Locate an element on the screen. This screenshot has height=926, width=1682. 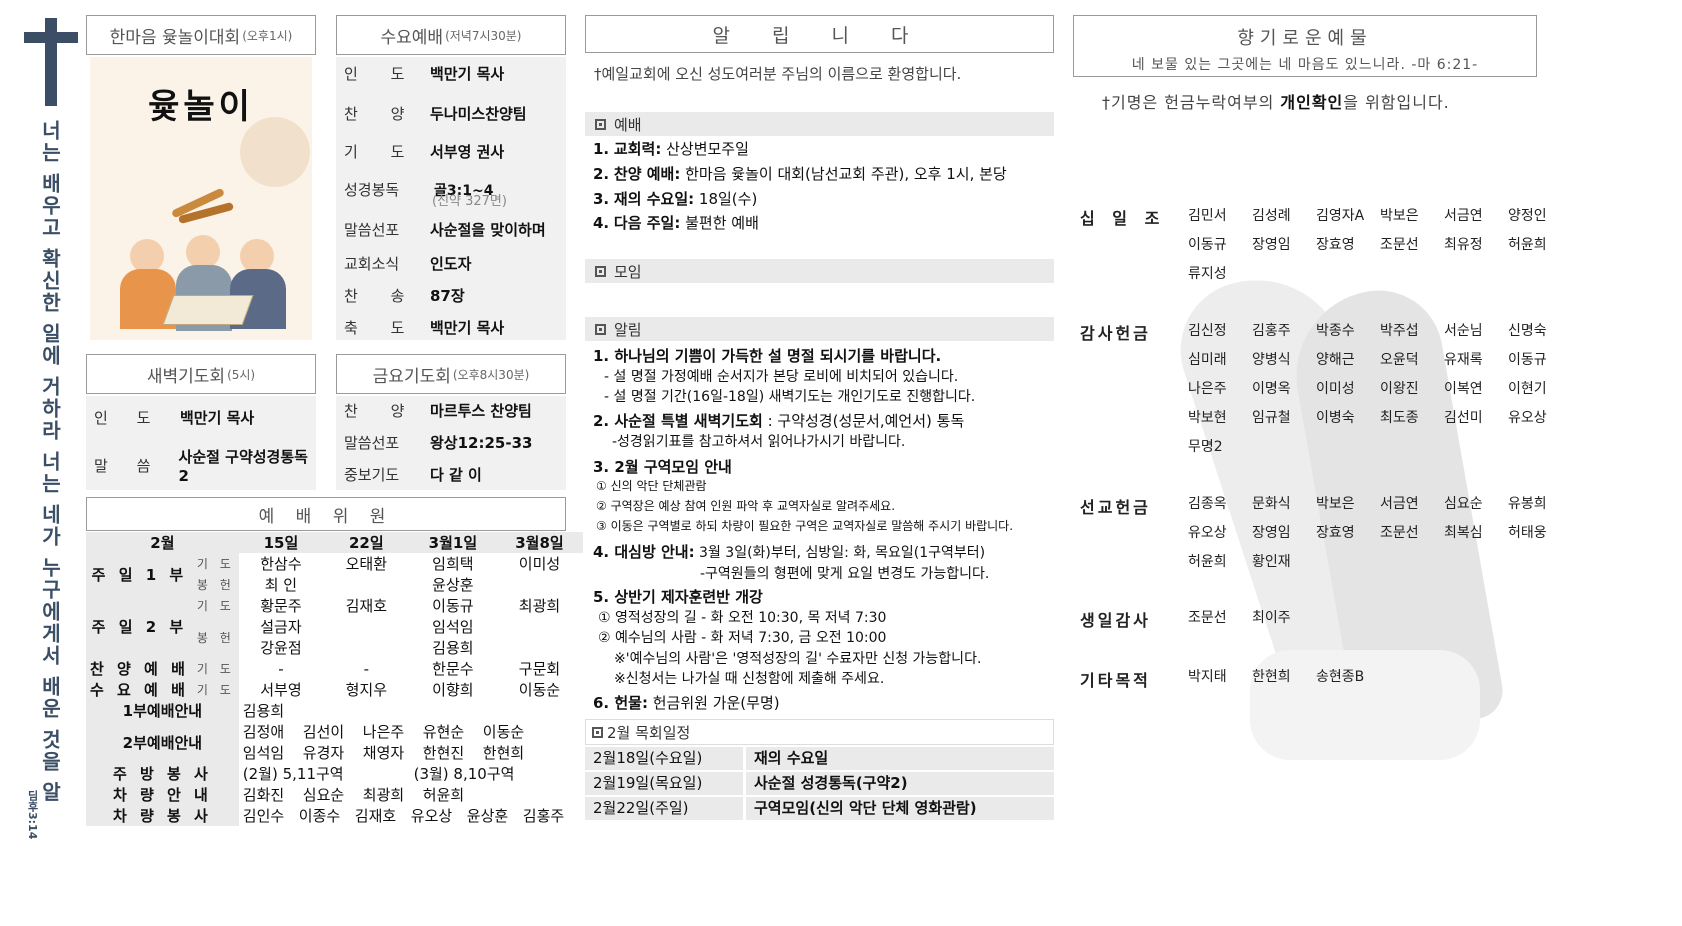
wed-title: 수요예배 is located at coordinates (412, 37).